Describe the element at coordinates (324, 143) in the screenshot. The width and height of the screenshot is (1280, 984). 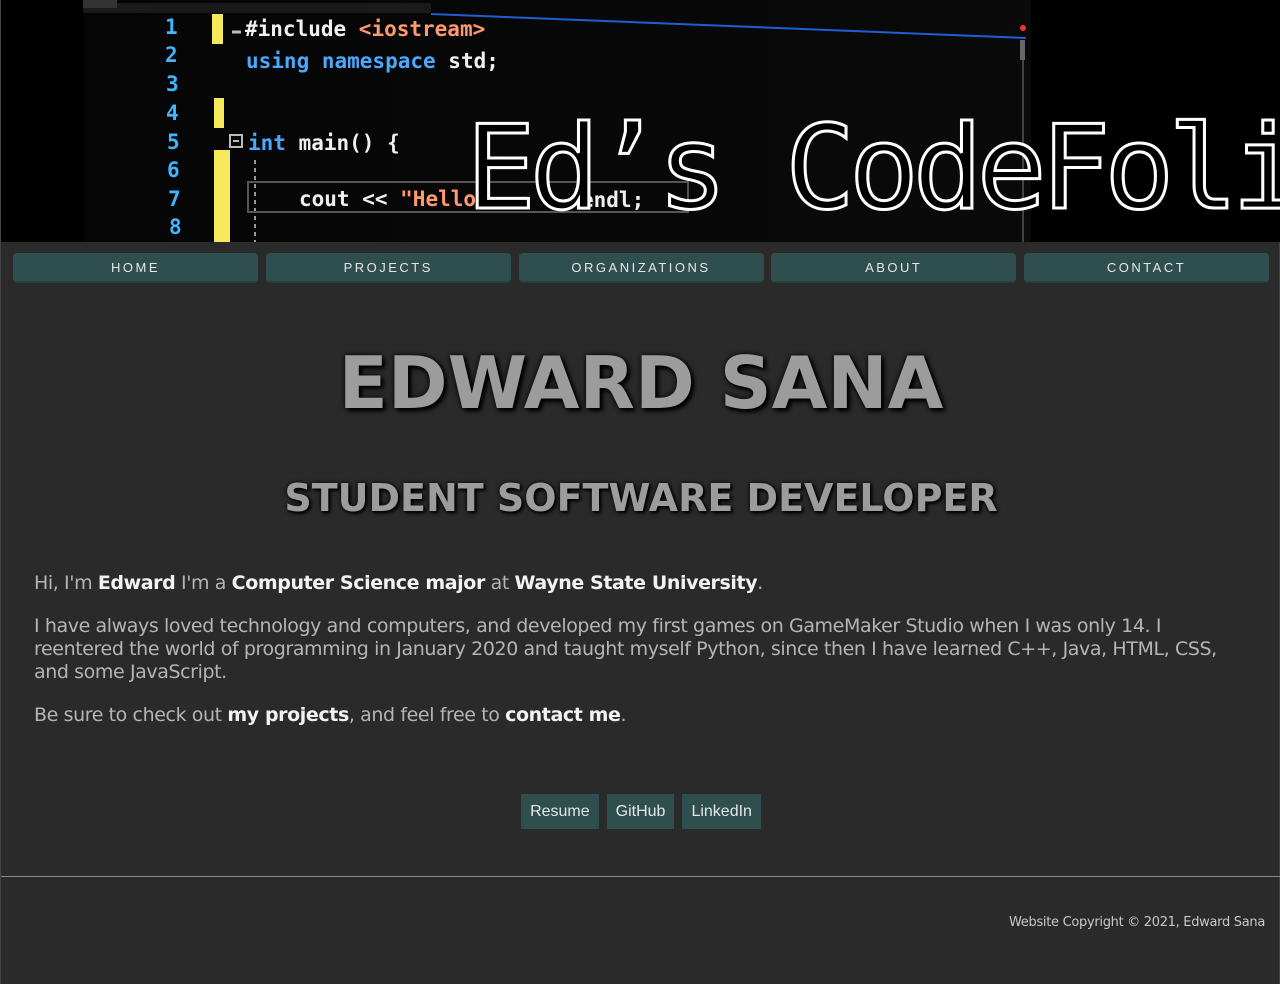
I see `svg-text: int main() {` at that location.